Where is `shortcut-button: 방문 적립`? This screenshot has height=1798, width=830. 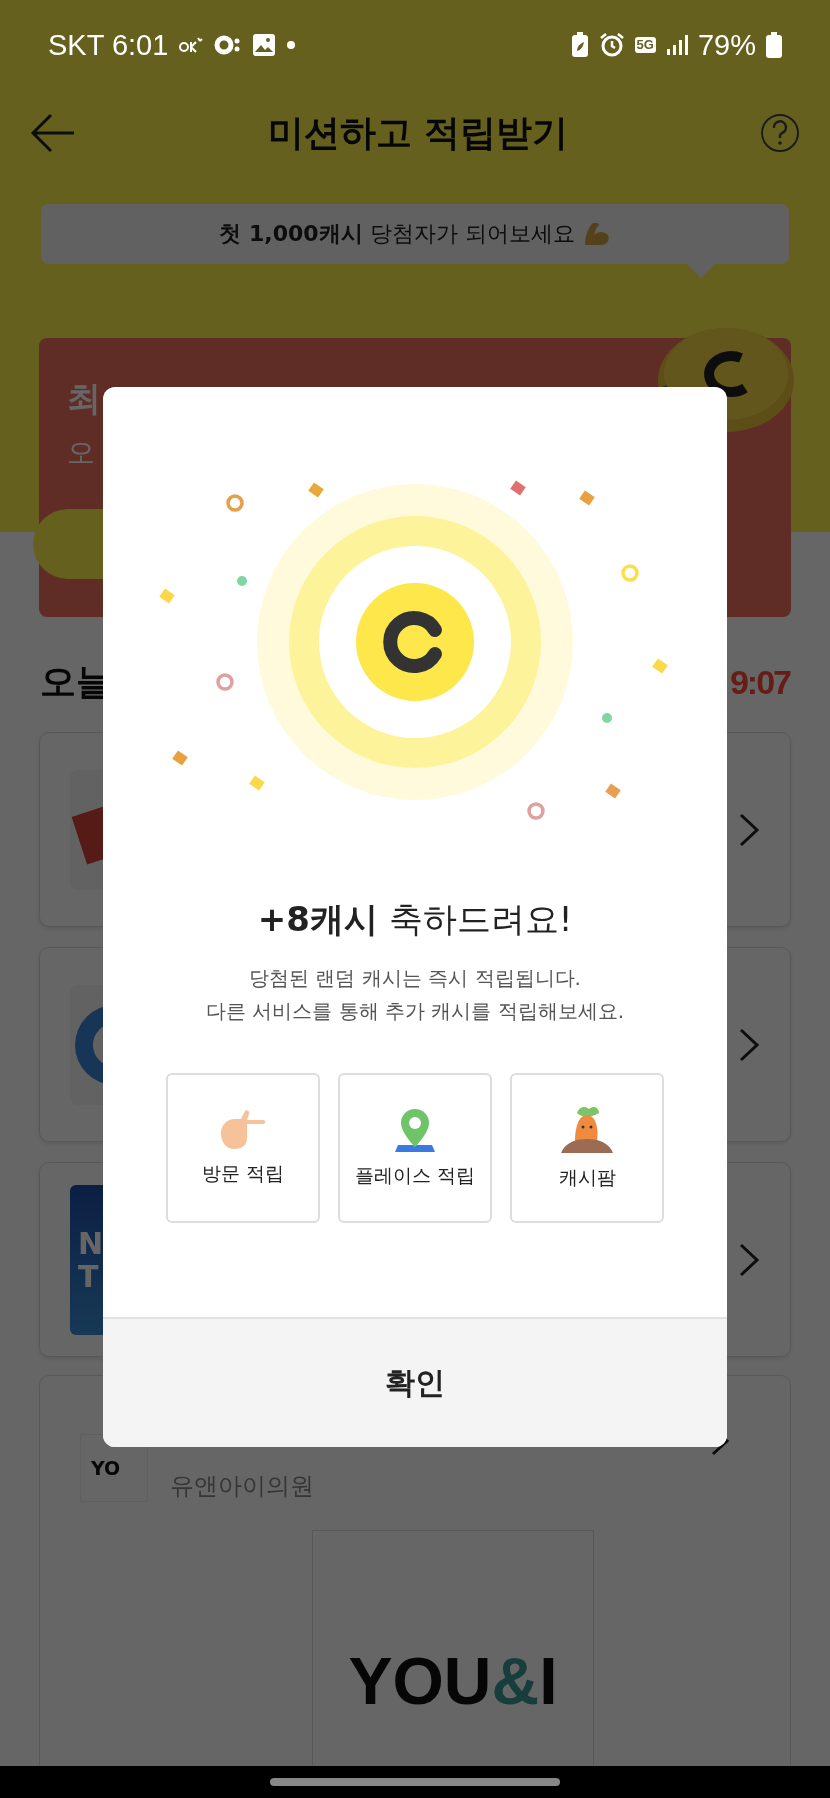 shortcut-button: 방문 적립 is located at coordinates (243, 1148).